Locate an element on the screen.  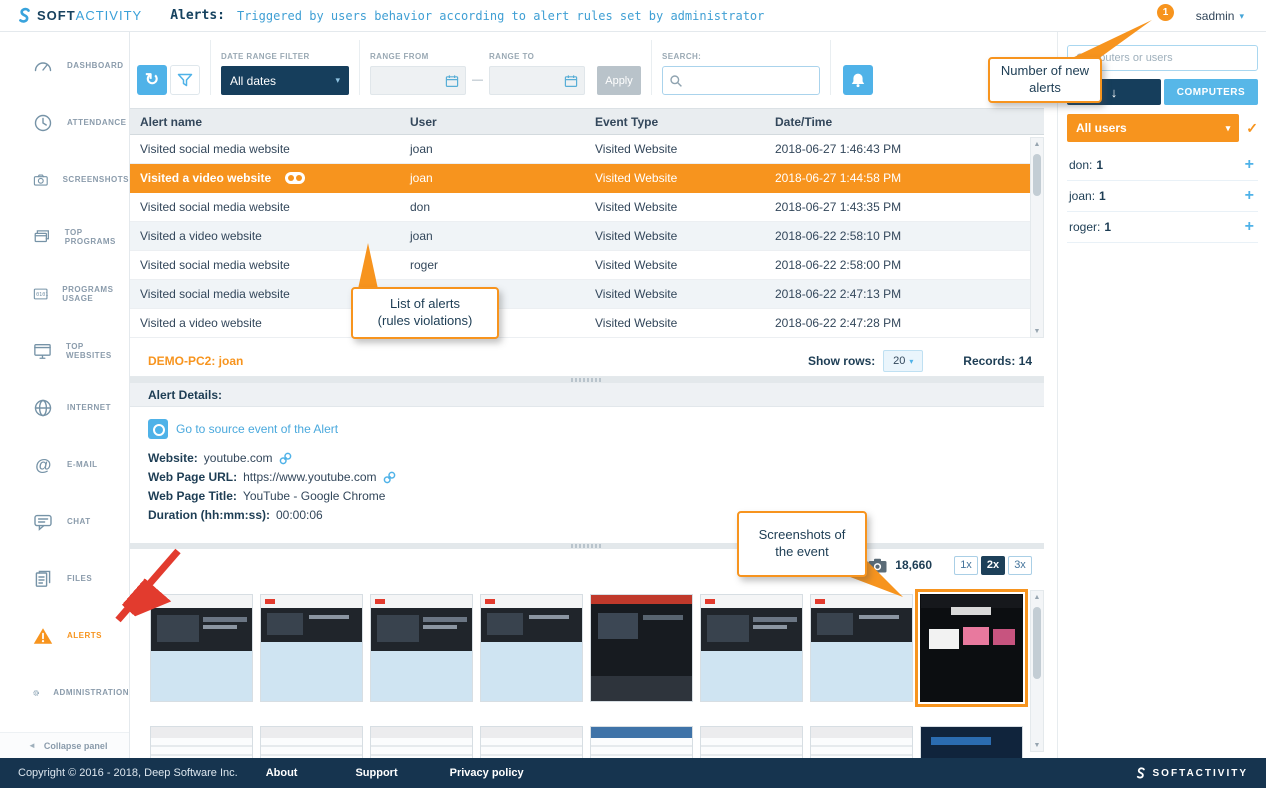
privacy-policy-link: Privacy policy is located at coordinates (487, 773).